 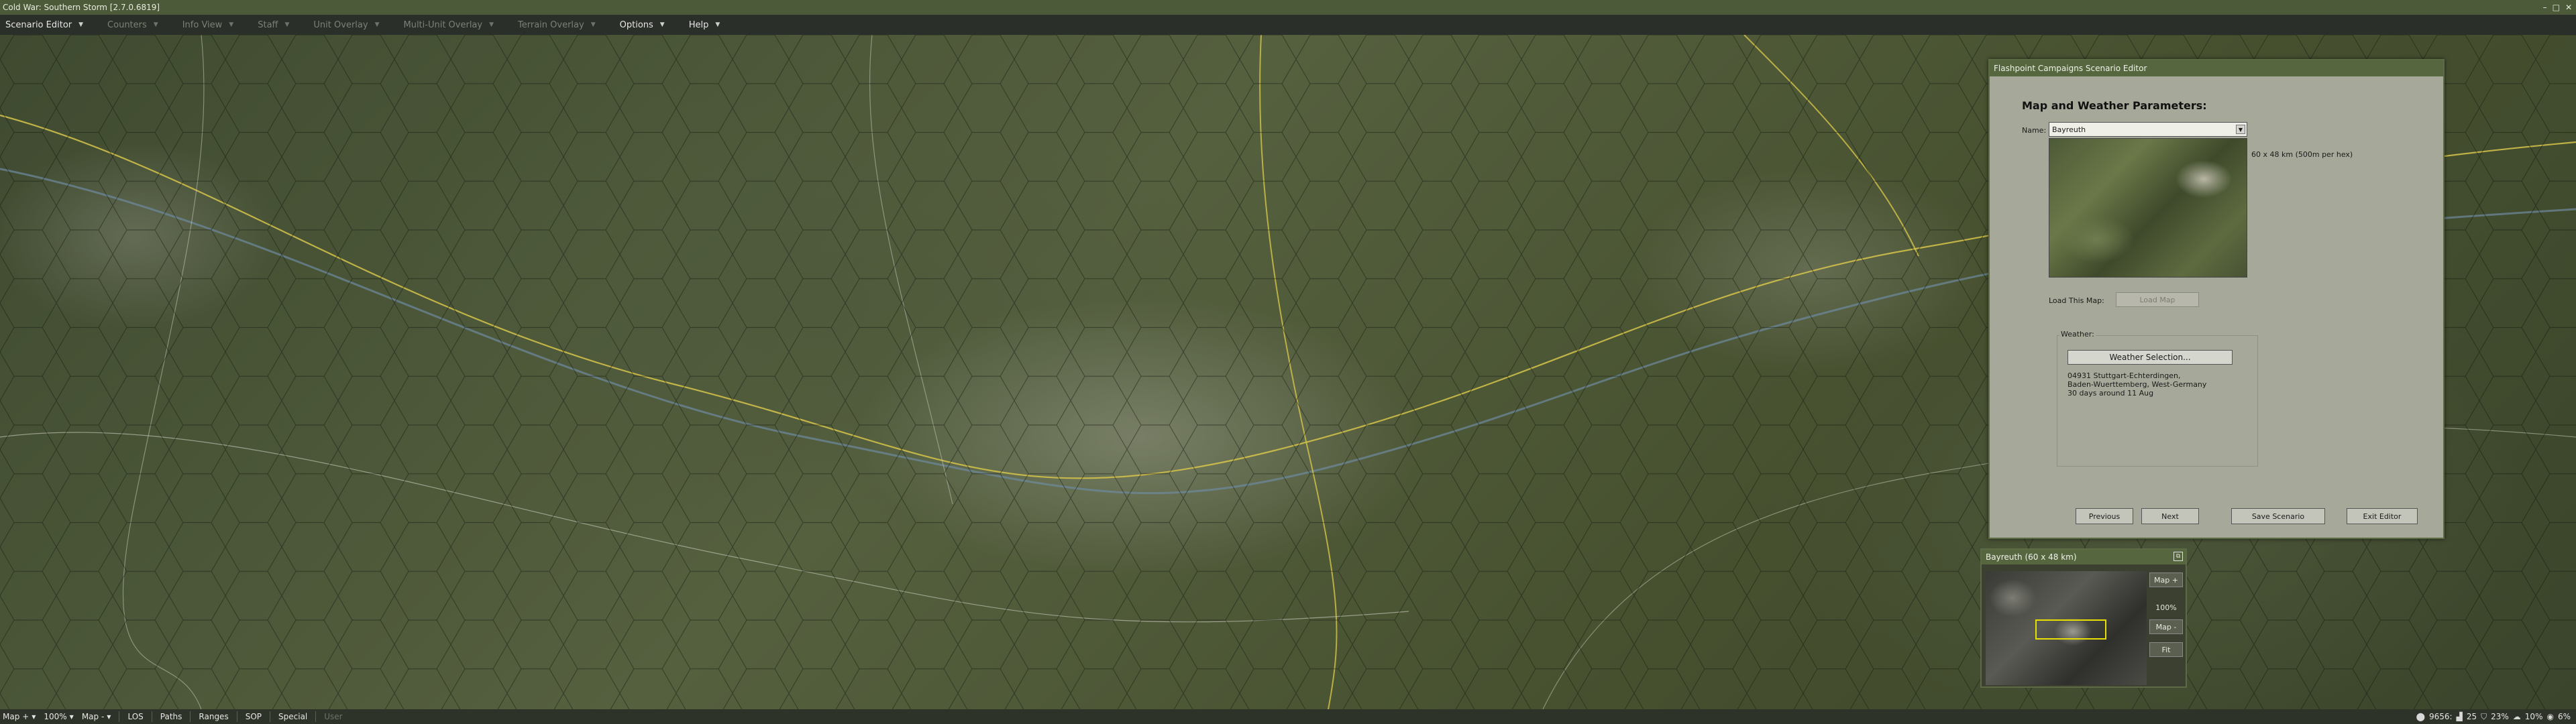 I want to click on status-special-toggle: Special, so click(x=292, y=717).